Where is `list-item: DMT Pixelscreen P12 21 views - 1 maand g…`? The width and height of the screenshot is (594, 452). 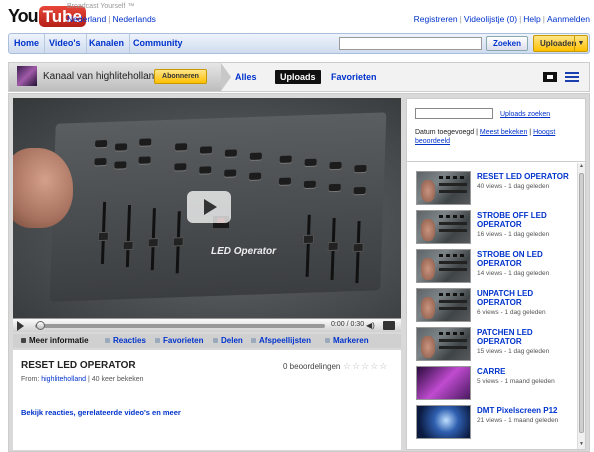 list-item: DMT Pixelscreen P12 21 views - 1 maand g… is located at coordinates (496, 422).